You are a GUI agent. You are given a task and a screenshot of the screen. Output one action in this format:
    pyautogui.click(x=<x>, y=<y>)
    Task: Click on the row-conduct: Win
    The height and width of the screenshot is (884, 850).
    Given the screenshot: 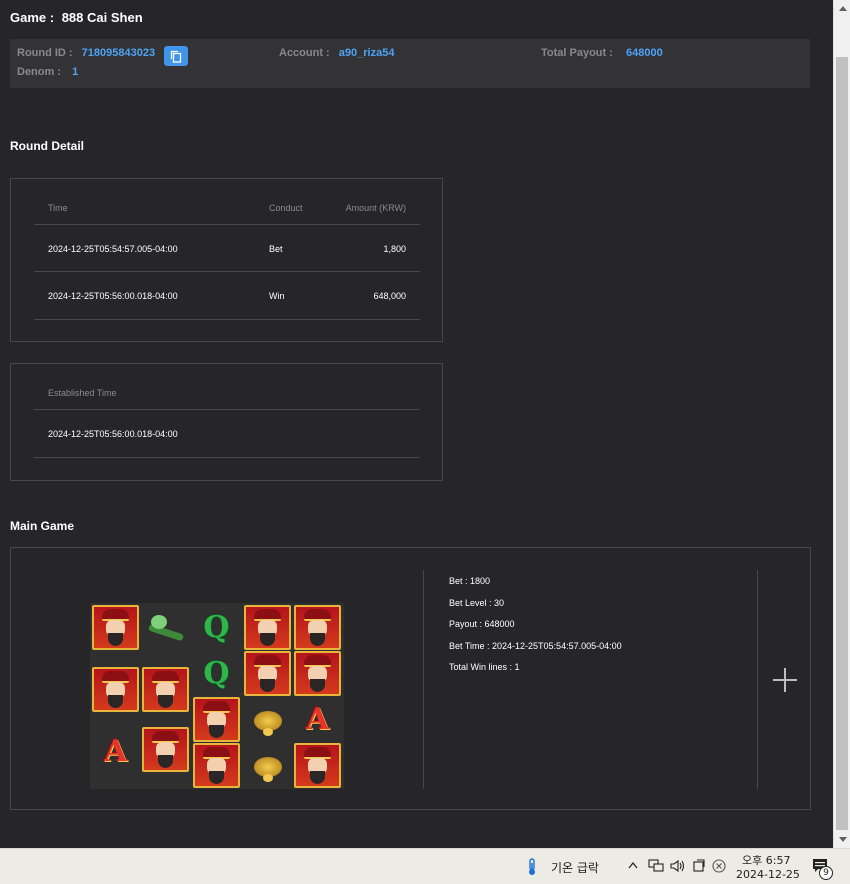 What is the action you would take?
    pyautogui.click(x=277, y=296)
    